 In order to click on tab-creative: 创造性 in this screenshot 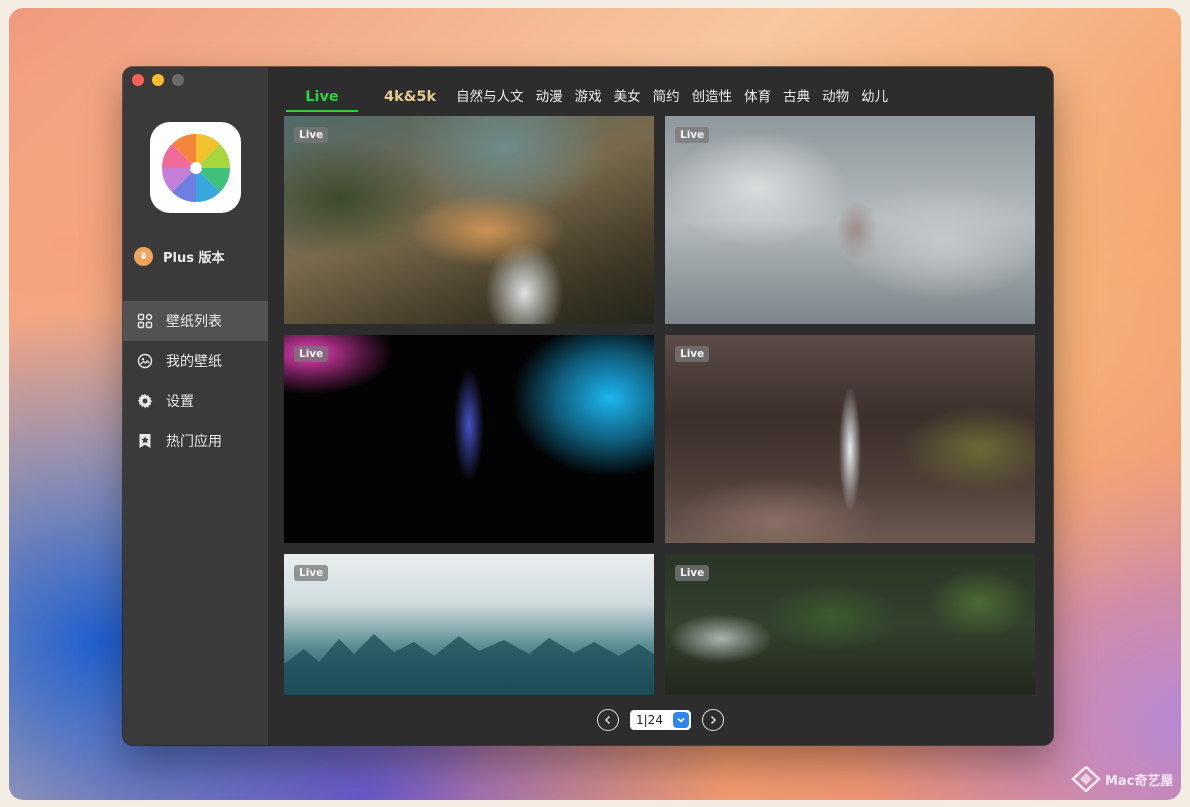, I will do `click(712, 97)`.